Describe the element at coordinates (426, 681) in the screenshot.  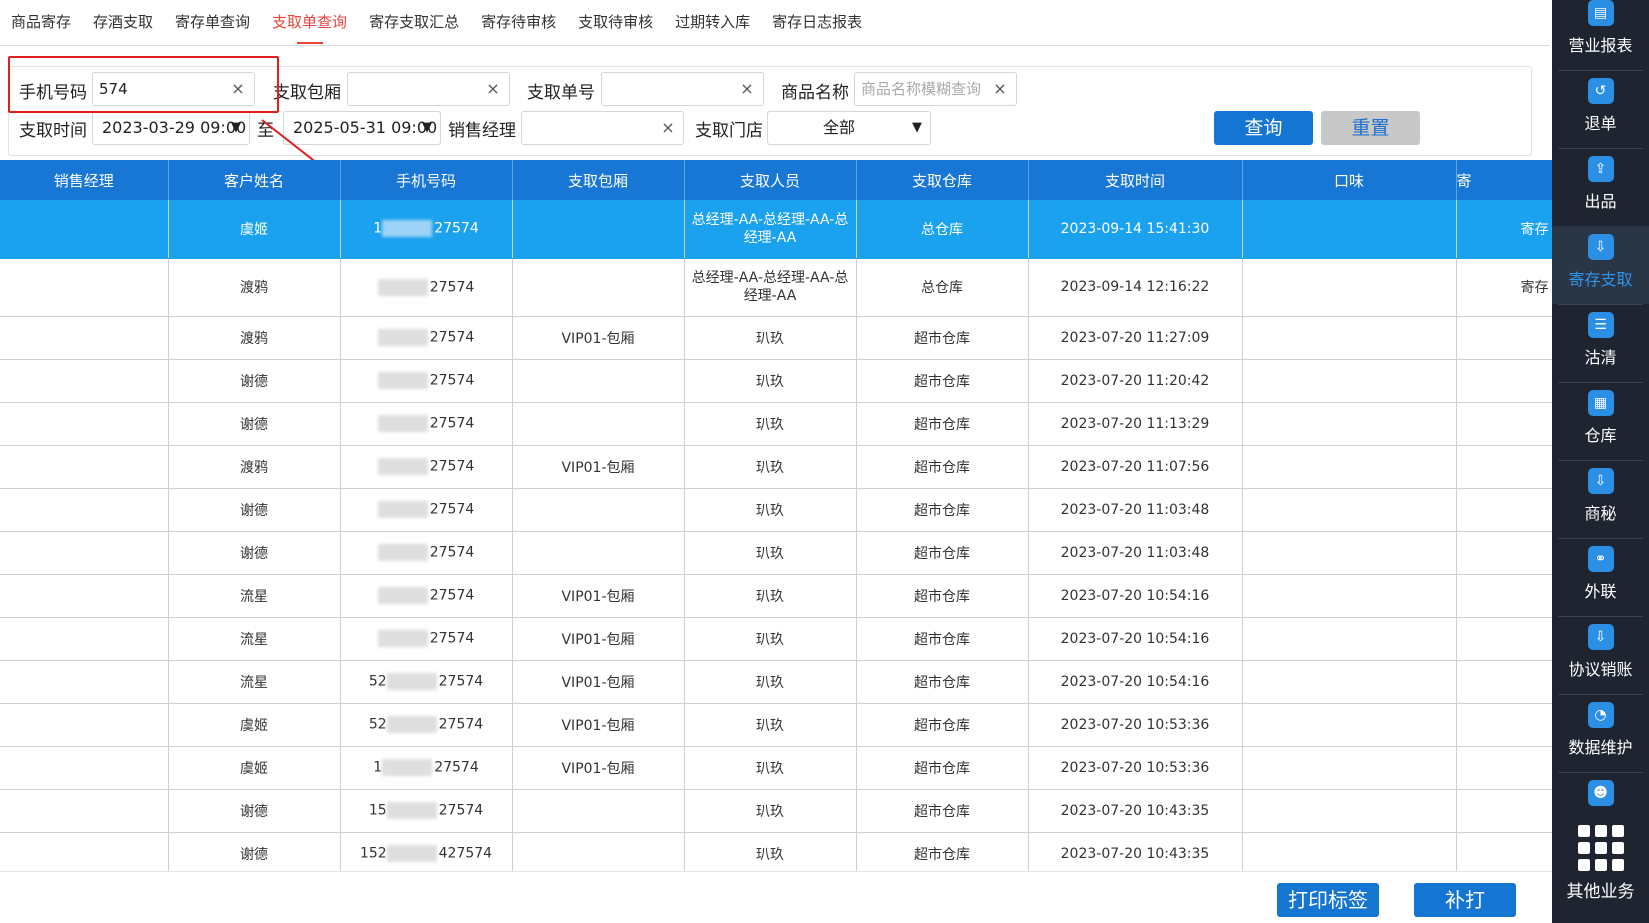
I see `phone-number: 52 27574` at that location.